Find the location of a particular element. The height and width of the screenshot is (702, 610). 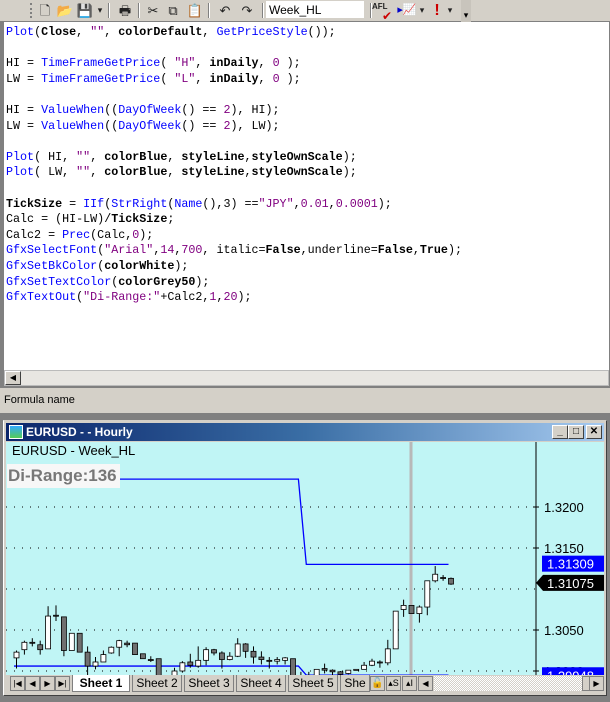

print-icon: 🖶 is located at coordinates (125, 10).